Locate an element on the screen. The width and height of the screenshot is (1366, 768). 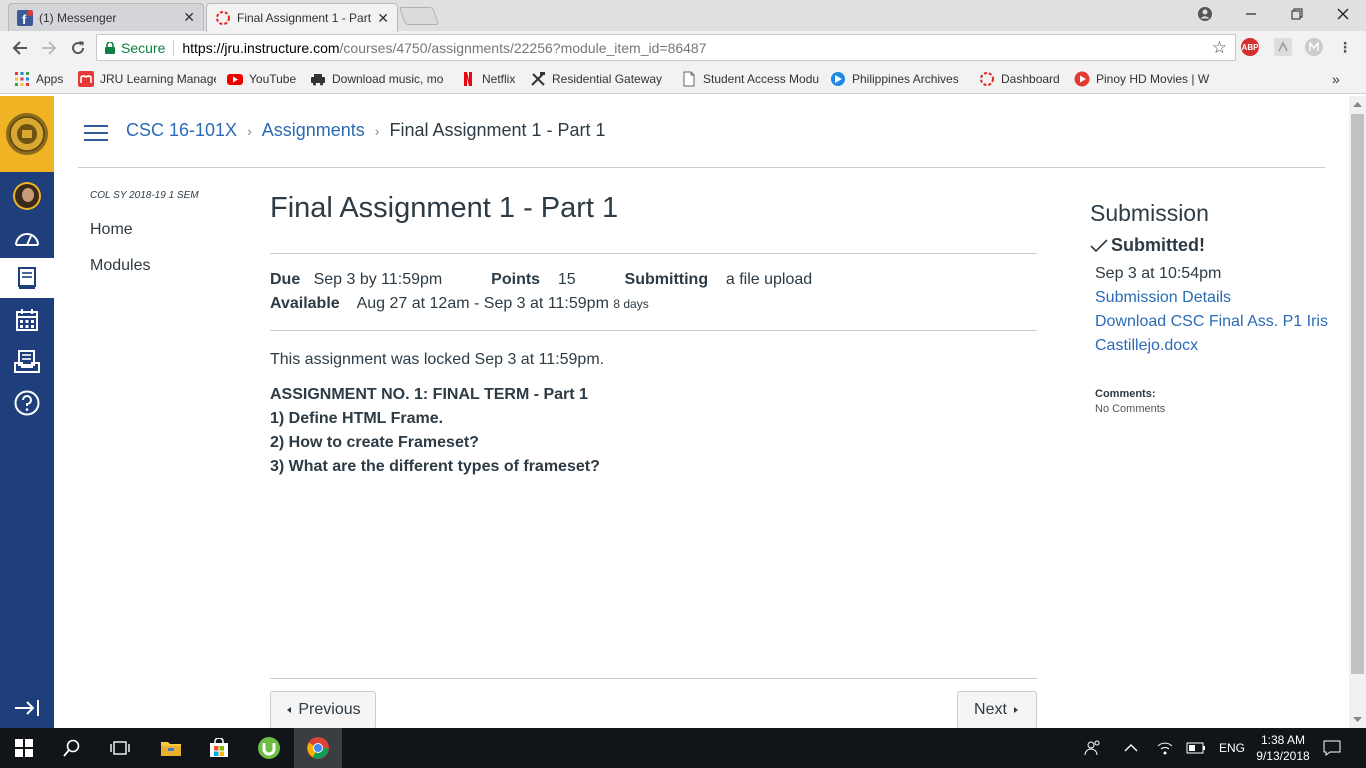
extension-m-icon is located at coordinates (1314, 47).